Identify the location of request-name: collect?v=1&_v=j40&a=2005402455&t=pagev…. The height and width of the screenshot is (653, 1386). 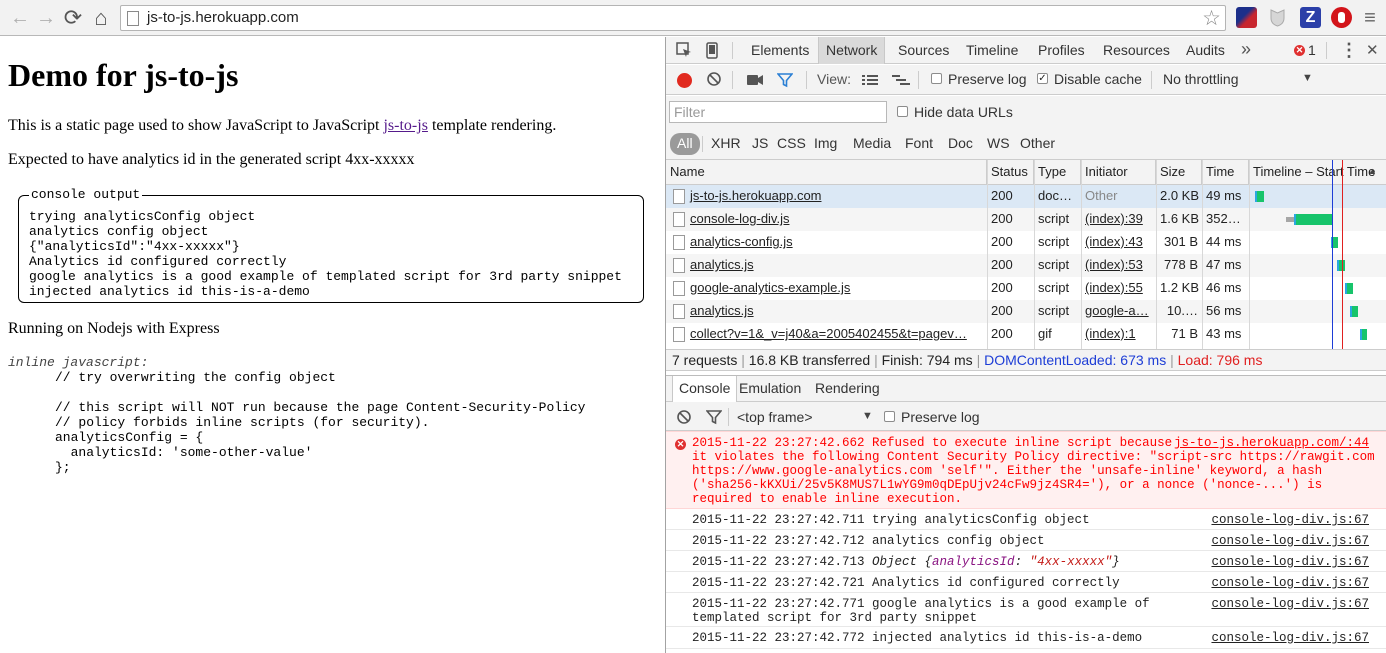
(836, 334).